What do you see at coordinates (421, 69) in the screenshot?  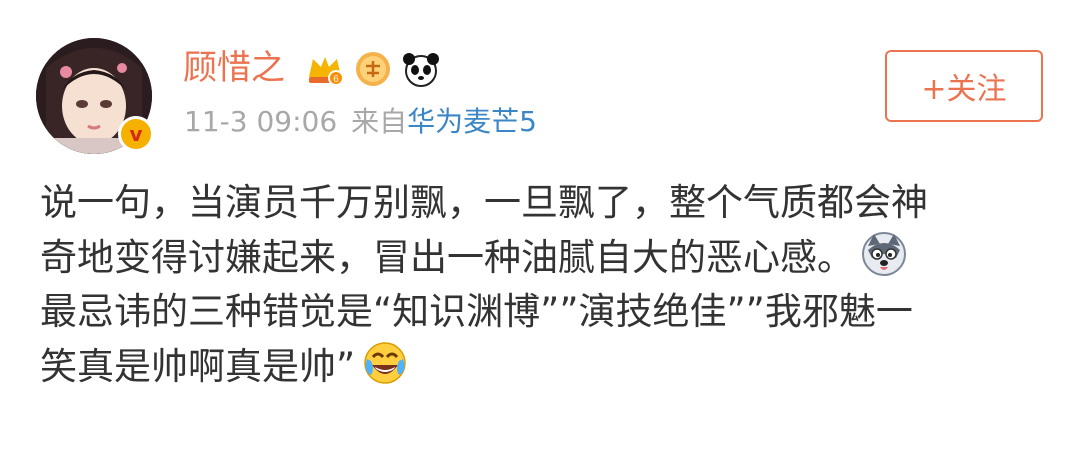 I see `panda-badge-icon` at bounding box center [421, 69].